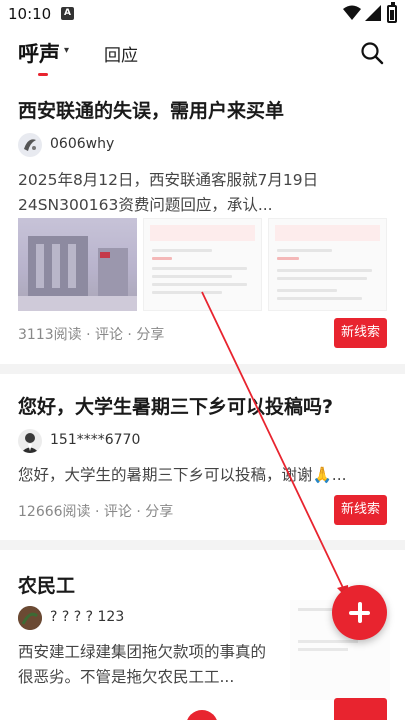 This screenshot has width=405, height=720. Describe the element at coordinates (87, 617) in the screenshot. I see `author-name: ? ? ? ? 123` at that location.